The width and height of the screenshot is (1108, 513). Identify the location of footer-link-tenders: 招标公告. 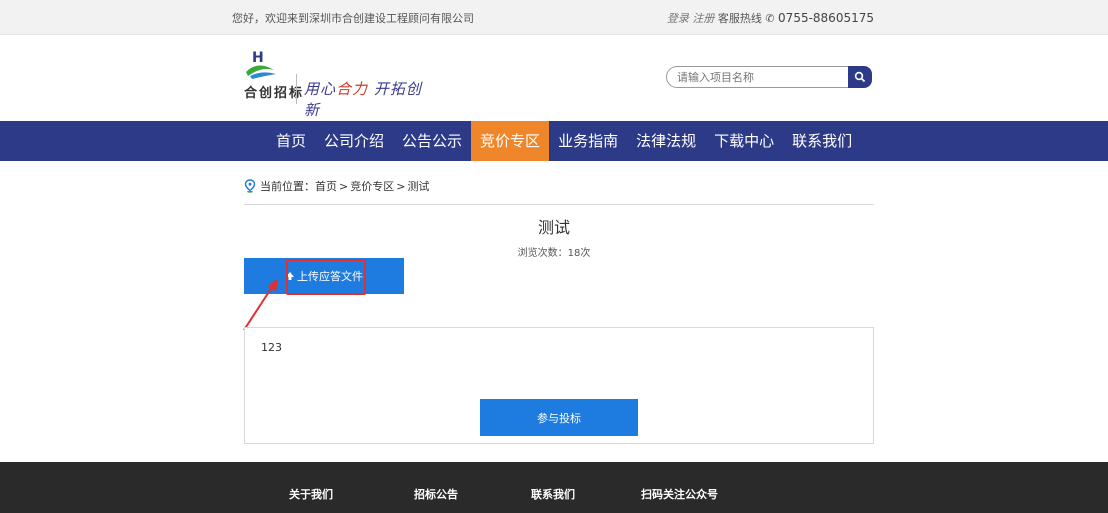
(436, 494).